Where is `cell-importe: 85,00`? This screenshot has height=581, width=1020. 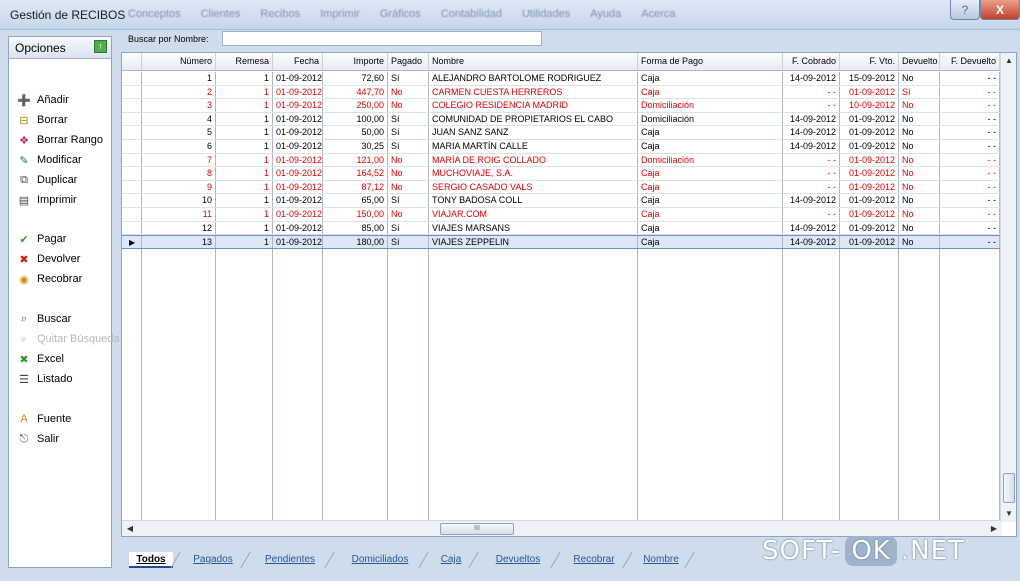 cell-importe: 85,00 is located at coordinates (355, 228).